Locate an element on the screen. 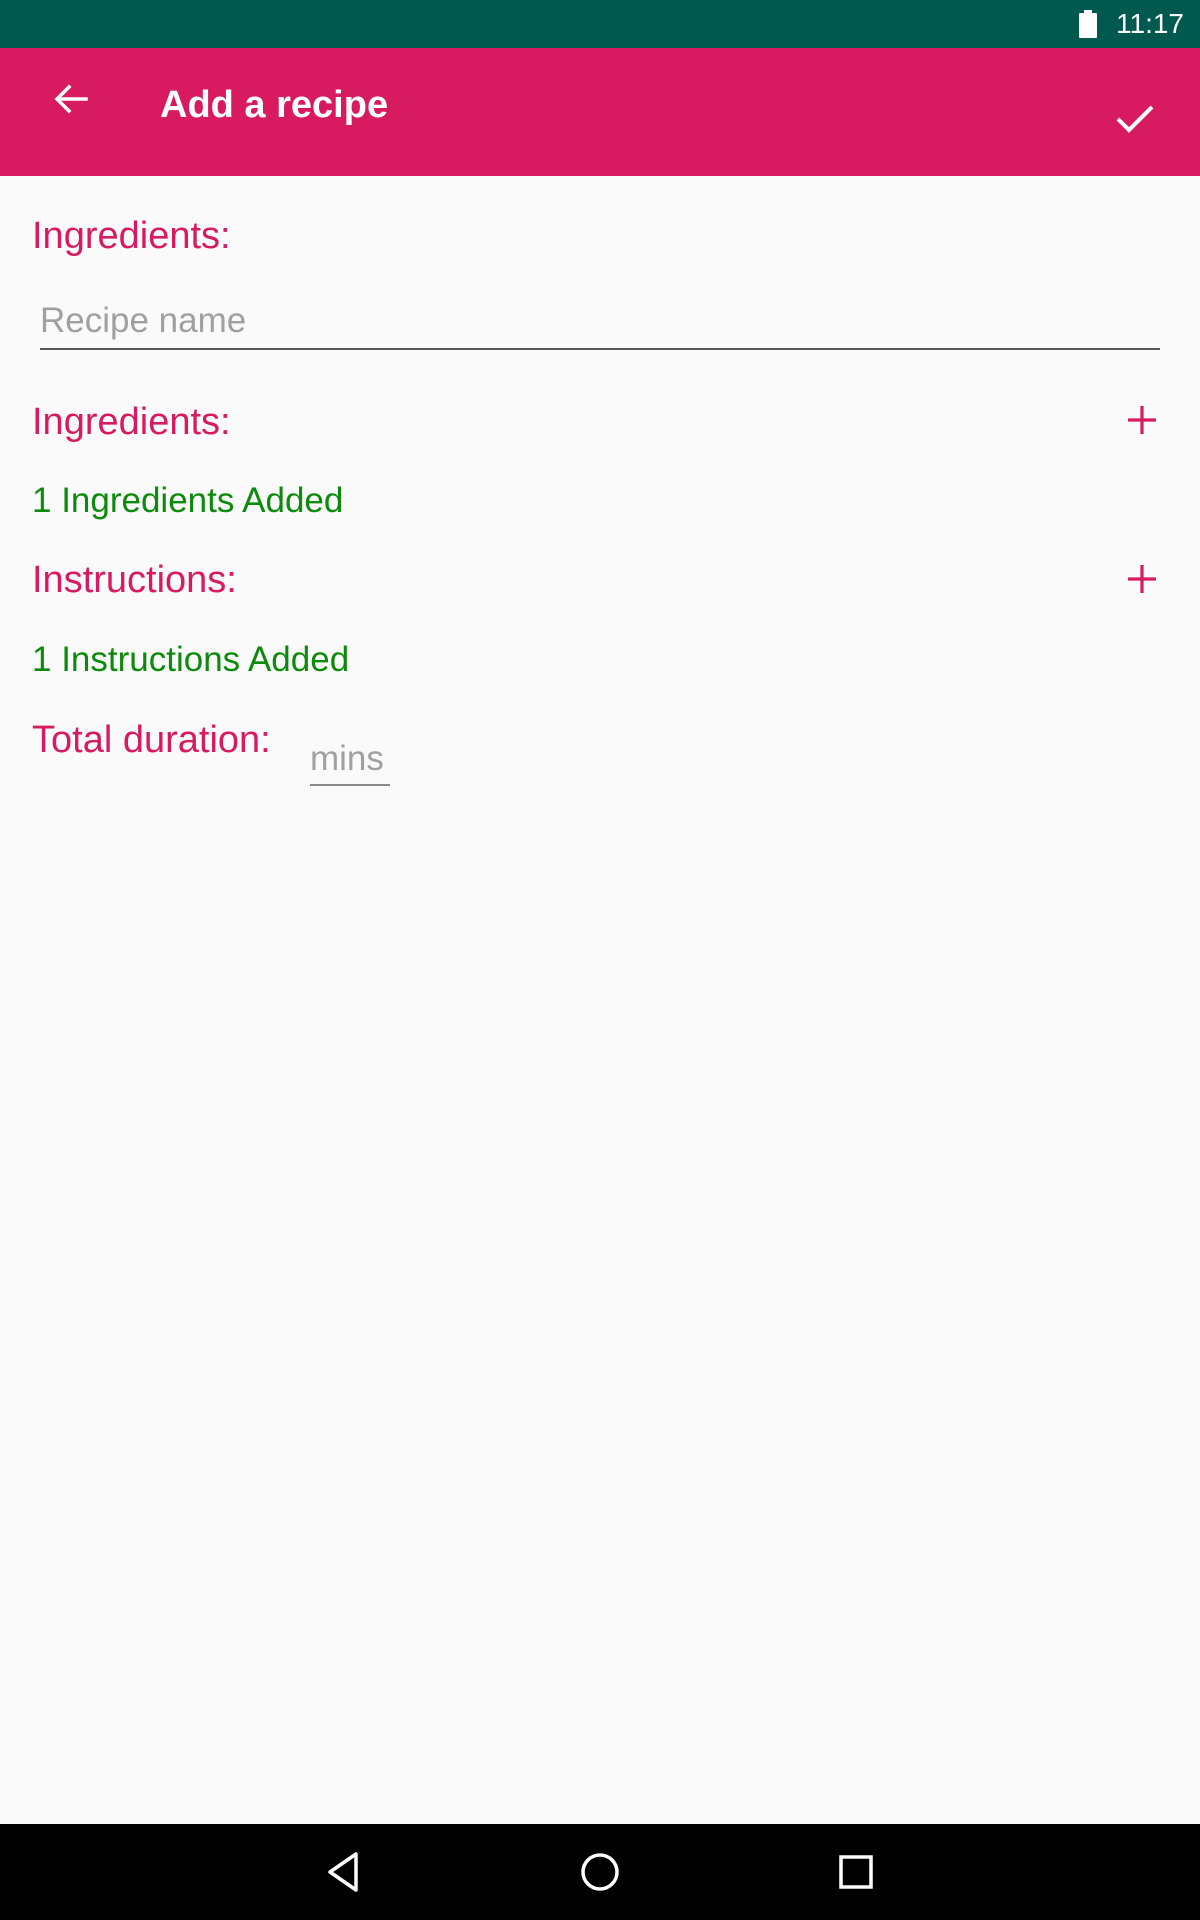 This screenshot has width=1200, height=1920. add-instruction-button is located at coordinates (1142, 579).